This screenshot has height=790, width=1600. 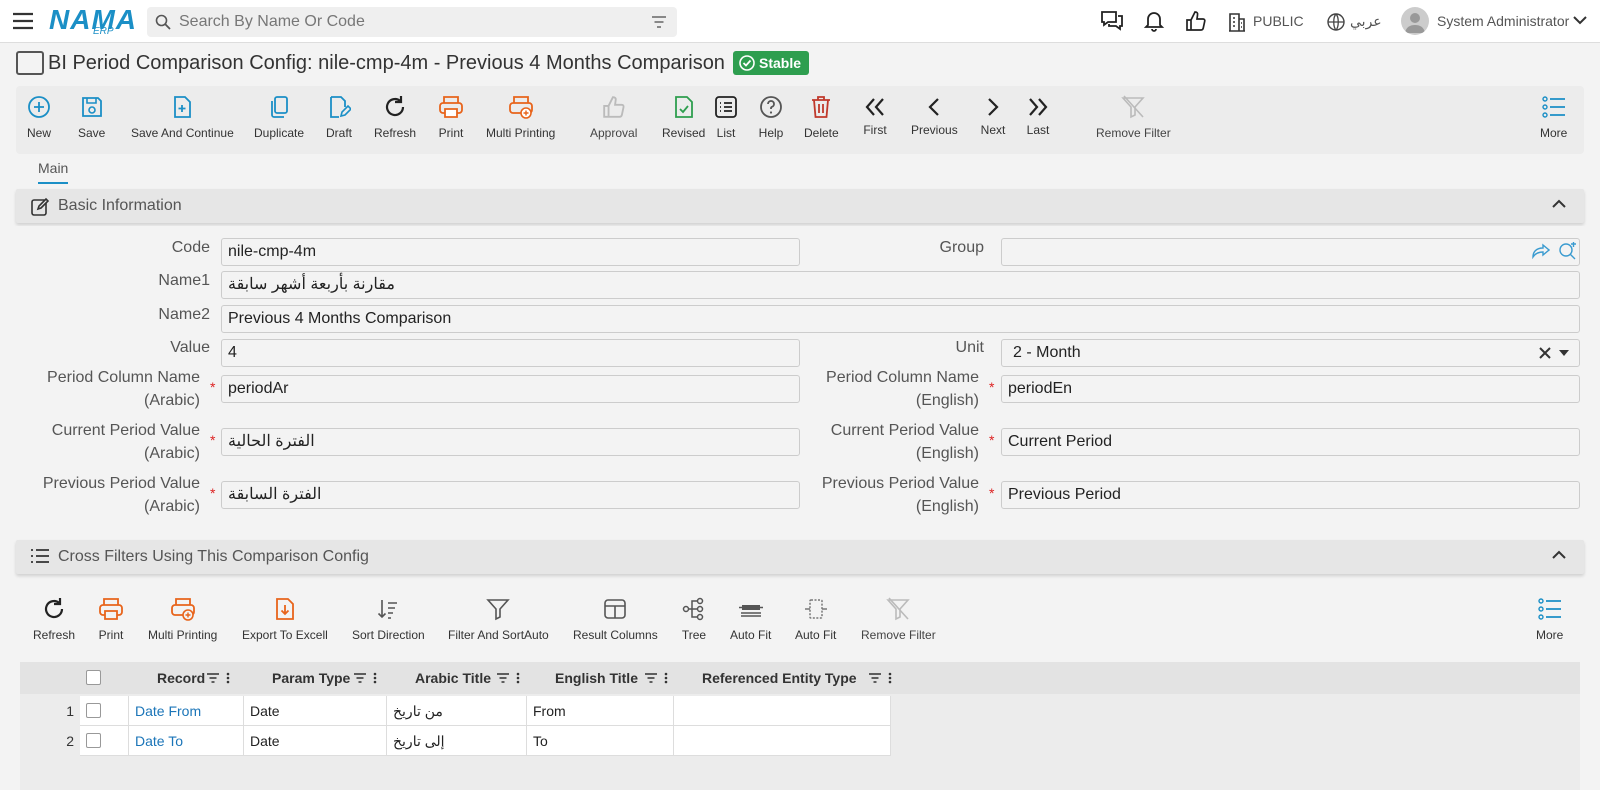 What do you see at coordinates (455, 711) in the screenshot?
I see `table-row: 1 Date From Date من تاريخ From` at bounding box center [455, 711].